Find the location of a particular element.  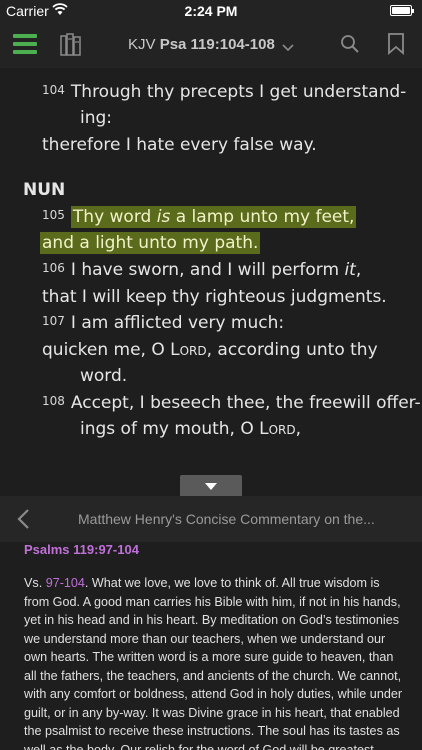

section-heading: NUN is located at coordinates (44, 190).